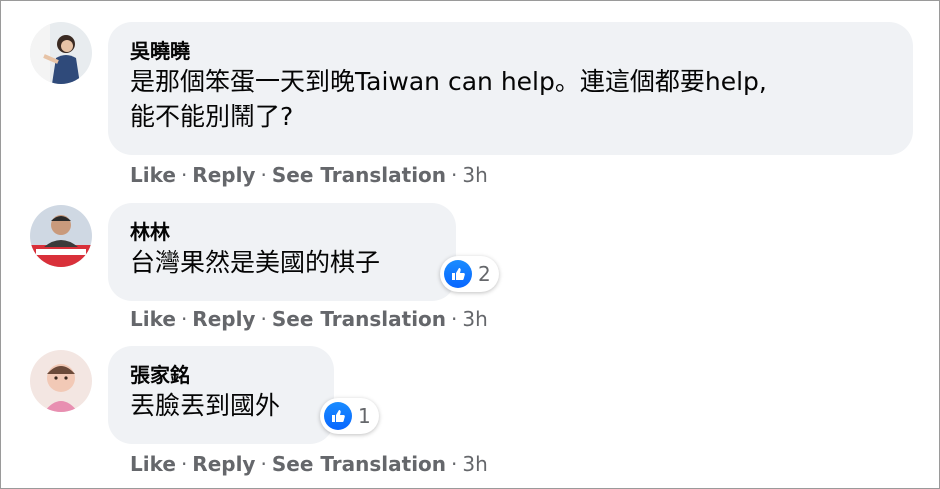 Image resolution: width=940 pixels, height=489 pixels. Describe the element at coordinates (255, 262) in the screenshot. I see `comment-text-line: 台灣果然是美國的棋子` at that location.